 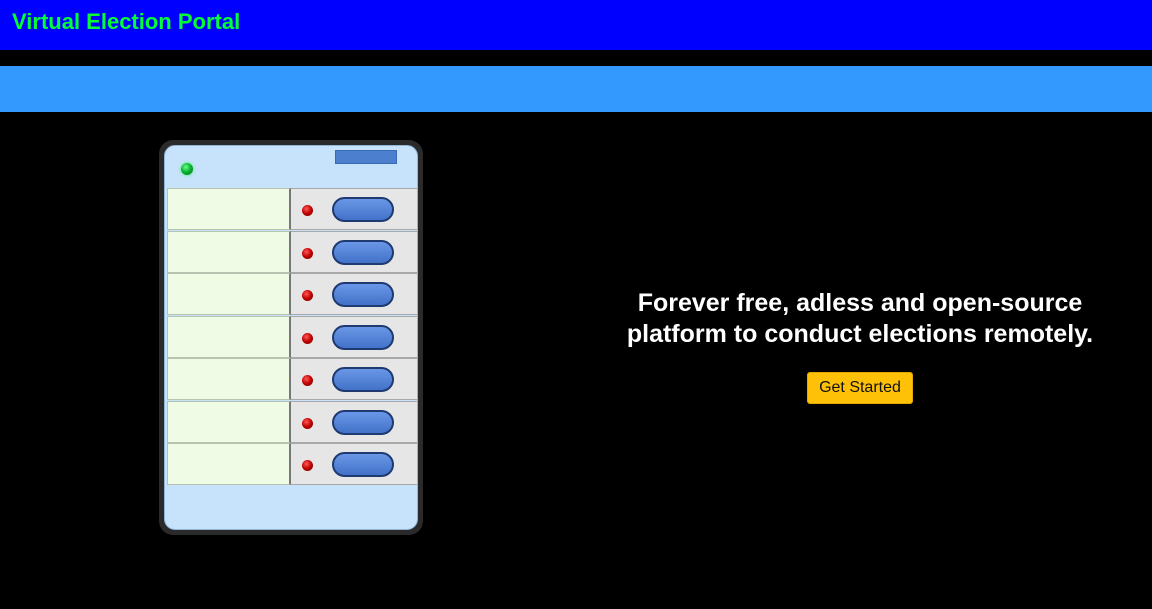 I want to click on voting-machine-body, so click(x=291, y=337).